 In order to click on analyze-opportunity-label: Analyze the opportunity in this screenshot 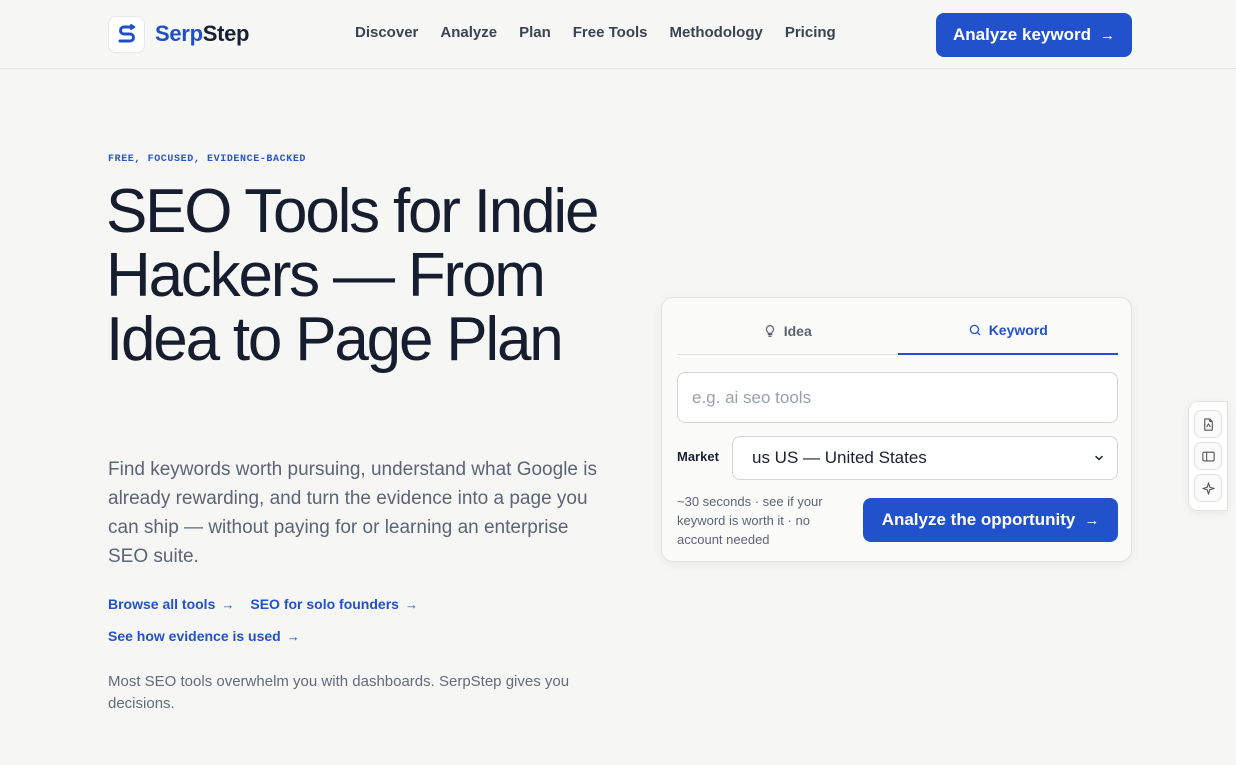, I will do `click(978, 519)`.